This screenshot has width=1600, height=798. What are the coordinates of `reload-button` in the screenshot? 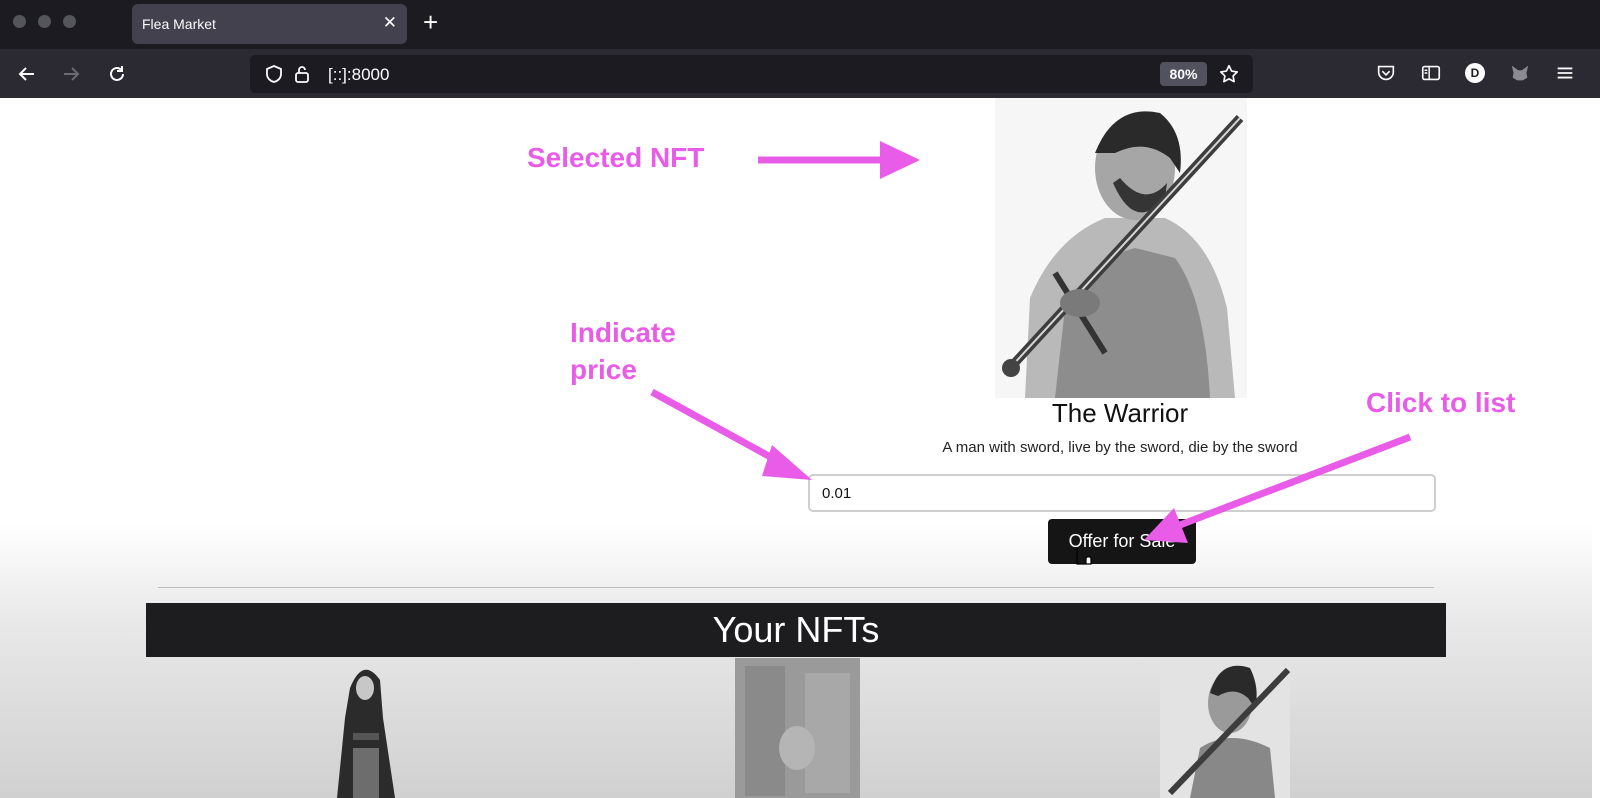 It's located at (117, 74).